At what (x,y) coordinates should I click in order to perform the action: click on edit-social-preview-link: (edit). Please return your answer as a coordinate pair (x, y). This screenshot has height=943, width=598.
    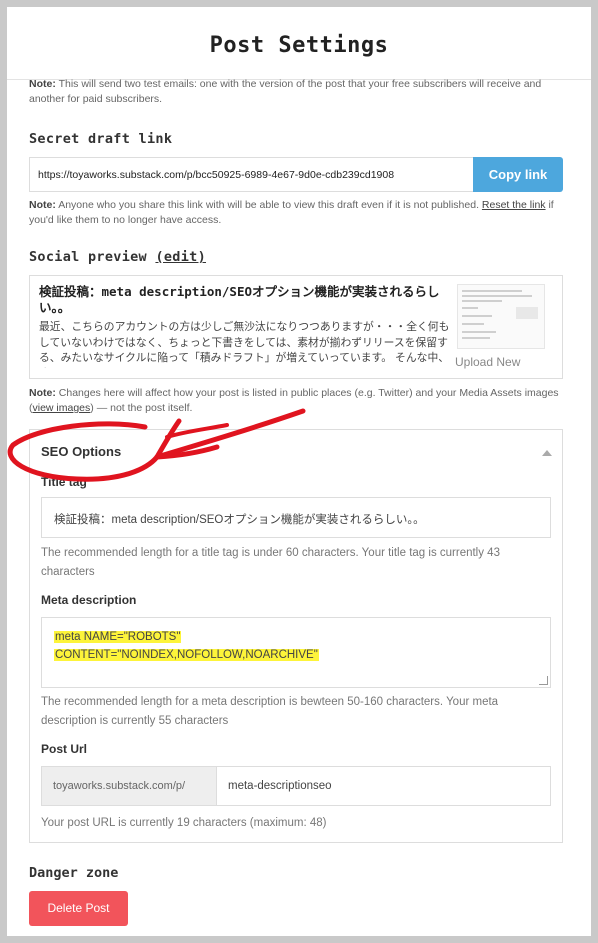
    Looking at the image, I should click on (180, 257).